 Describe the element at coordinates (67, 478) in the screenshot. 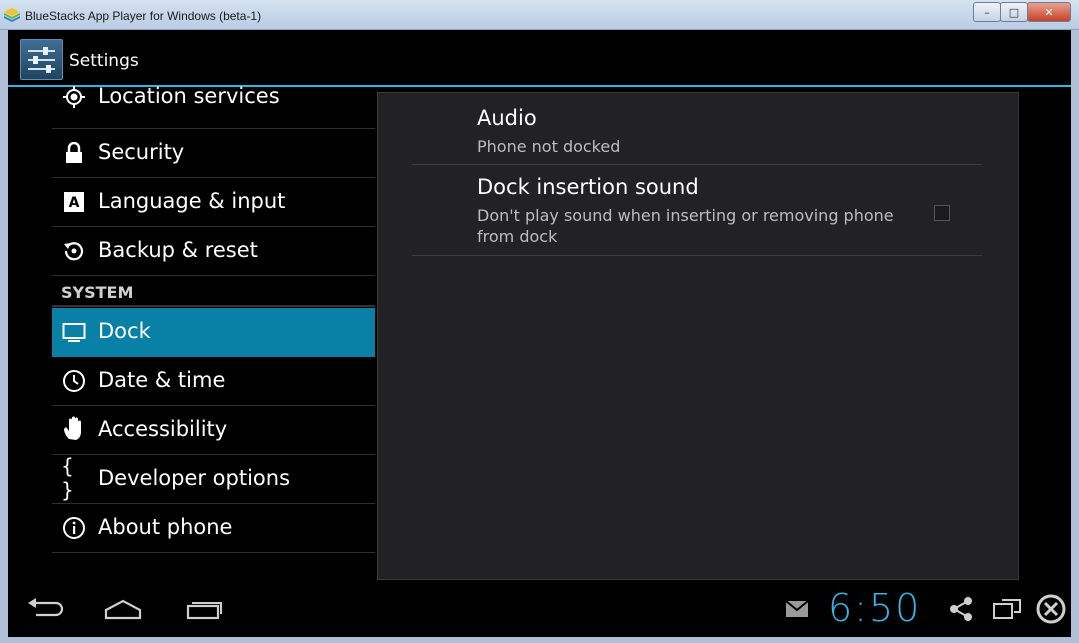

I see `braces-icon: { }` at that location.